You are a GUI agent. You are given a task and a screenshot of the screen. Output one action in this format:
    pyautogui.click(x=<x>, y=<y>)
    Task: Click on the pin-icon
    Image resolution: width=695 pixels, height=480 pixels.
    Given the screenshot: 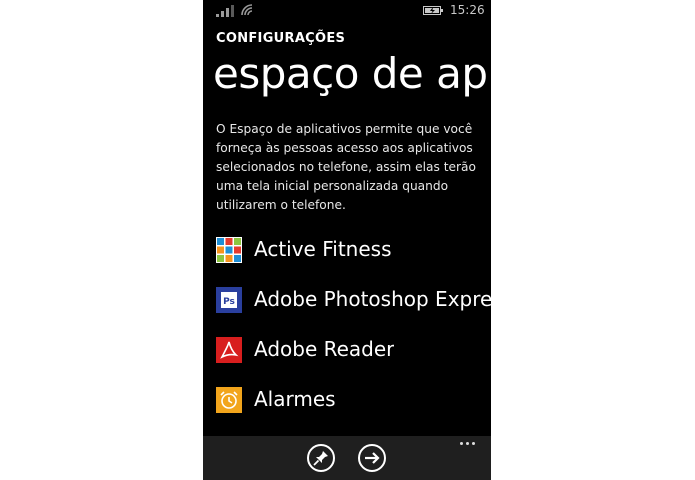 What is the action you would take?
    pyautogui.click(x=320, y=458)
    